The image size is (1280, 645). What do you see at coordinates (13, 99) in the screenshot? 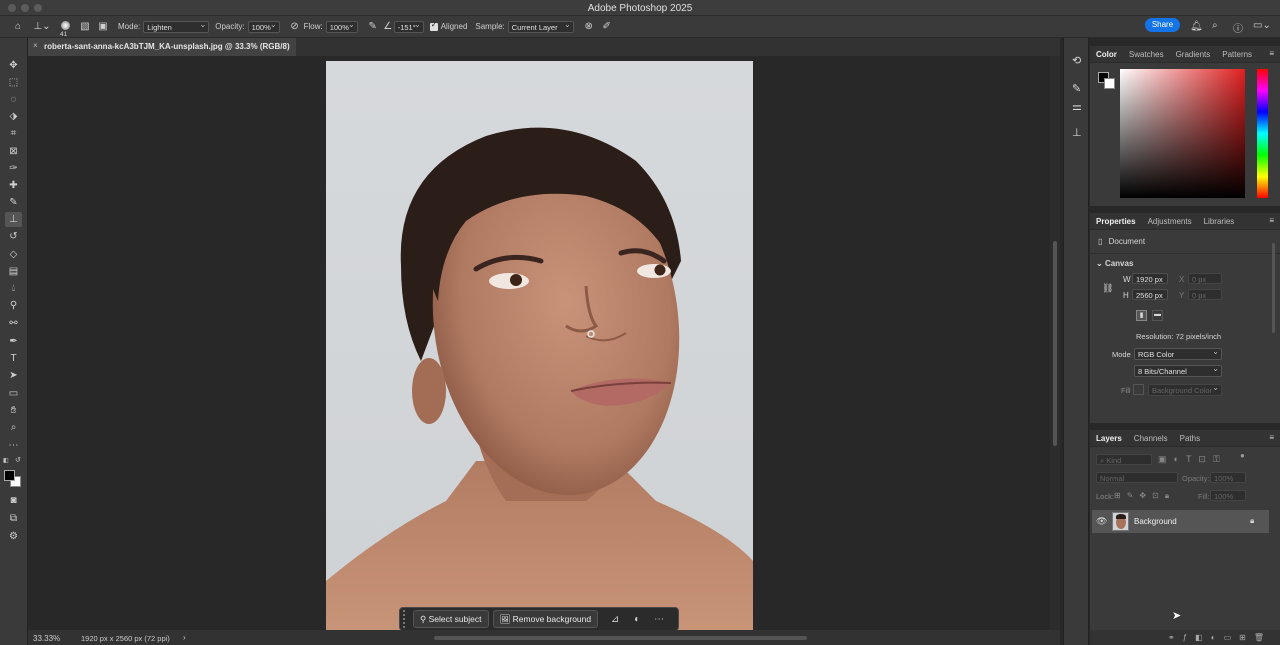
I see `lasso-tool-icon: ◌` at bounding box center [13, 99].